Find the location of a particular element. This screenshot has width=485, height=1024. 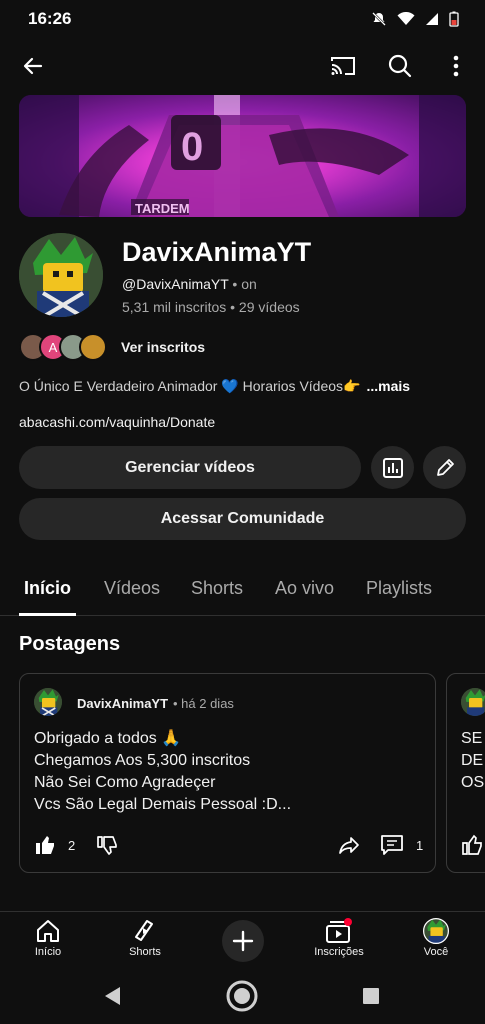

tab-playlists: Playlists is located at coordinates (399, 588).